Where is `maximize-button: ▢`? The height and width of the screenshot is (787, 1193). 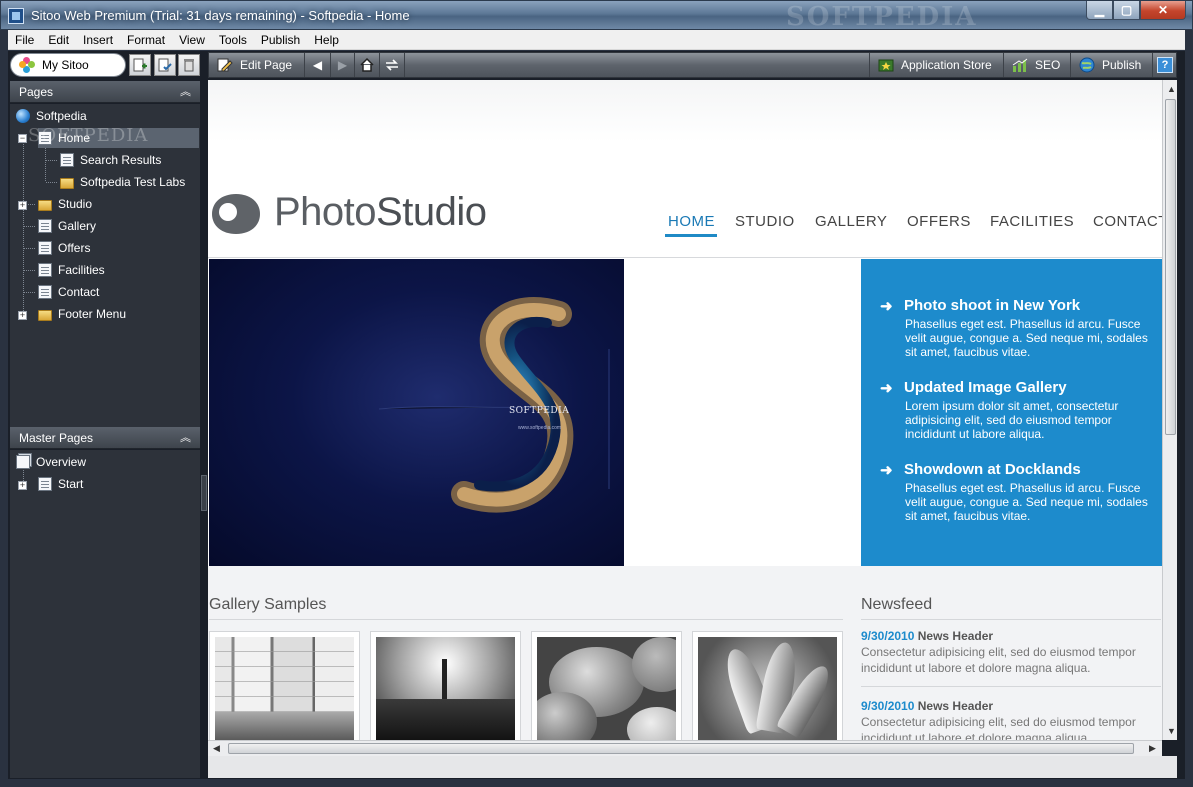
maximize-button: ▢ is located at coordinates (1126, 10).